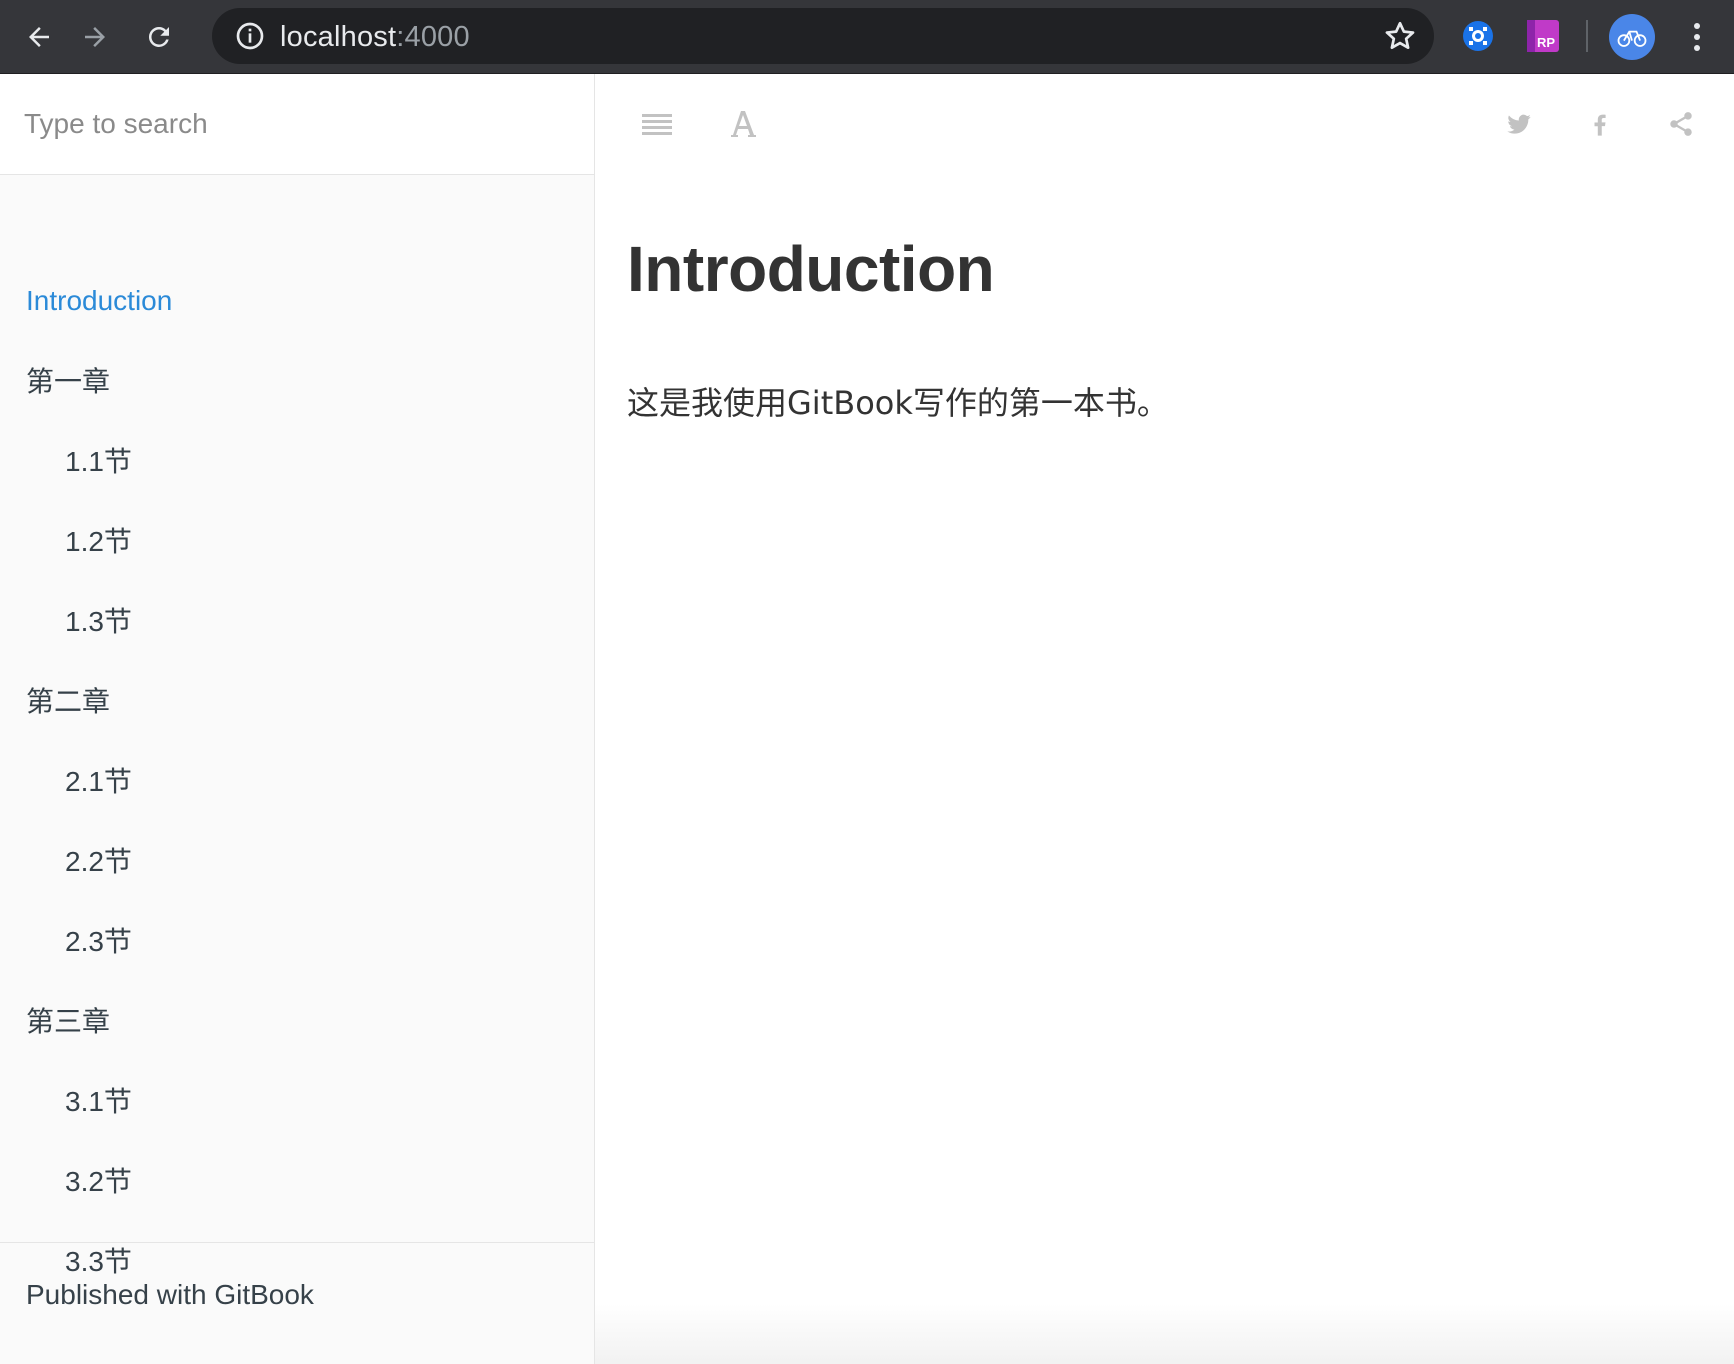  I want to click on font-settings-icon, so click(743, 124).